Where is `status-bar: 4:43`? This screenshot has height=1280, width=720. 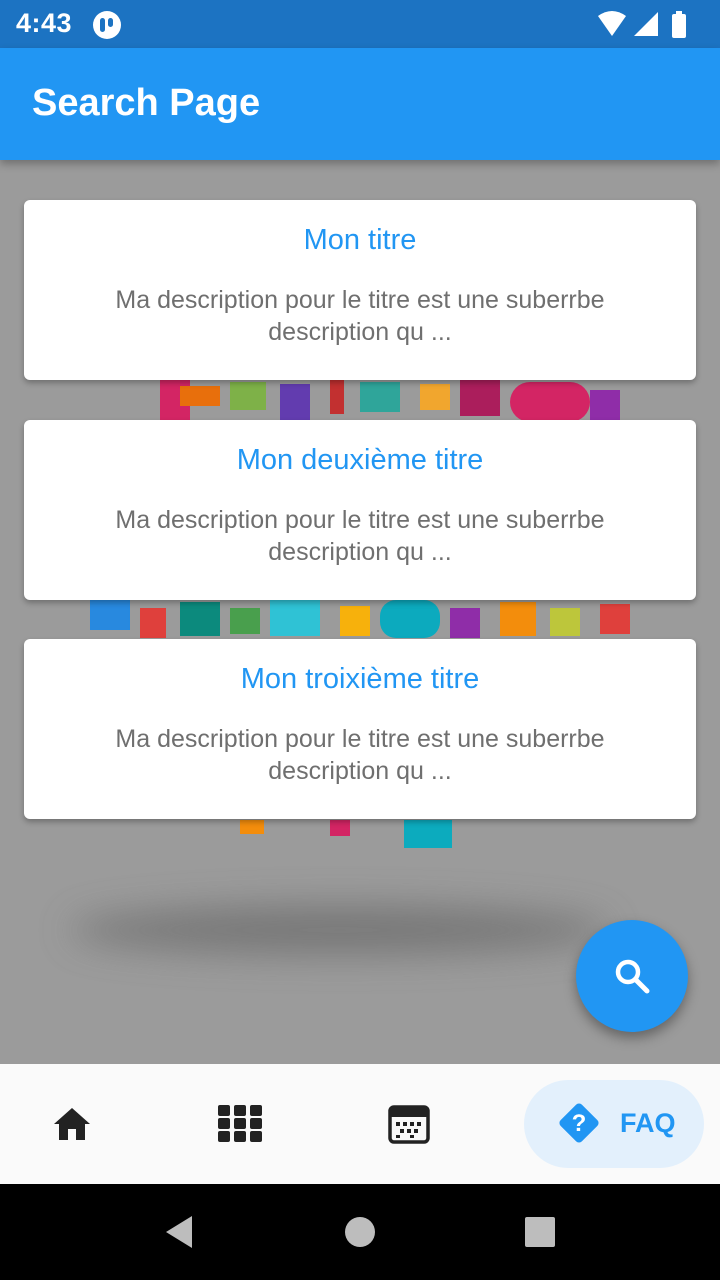 status-bar: 4:43 is located at coordinates (360, 24).